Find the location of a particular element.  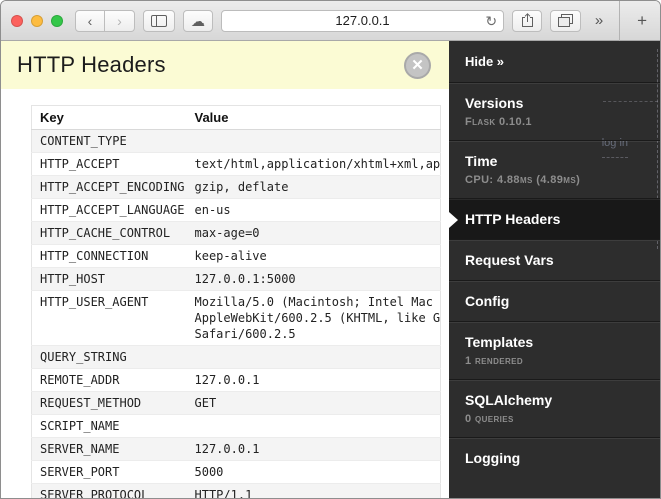

header-key-cell: SERVER_PROTOCOL is located at coordinates (109, 490).